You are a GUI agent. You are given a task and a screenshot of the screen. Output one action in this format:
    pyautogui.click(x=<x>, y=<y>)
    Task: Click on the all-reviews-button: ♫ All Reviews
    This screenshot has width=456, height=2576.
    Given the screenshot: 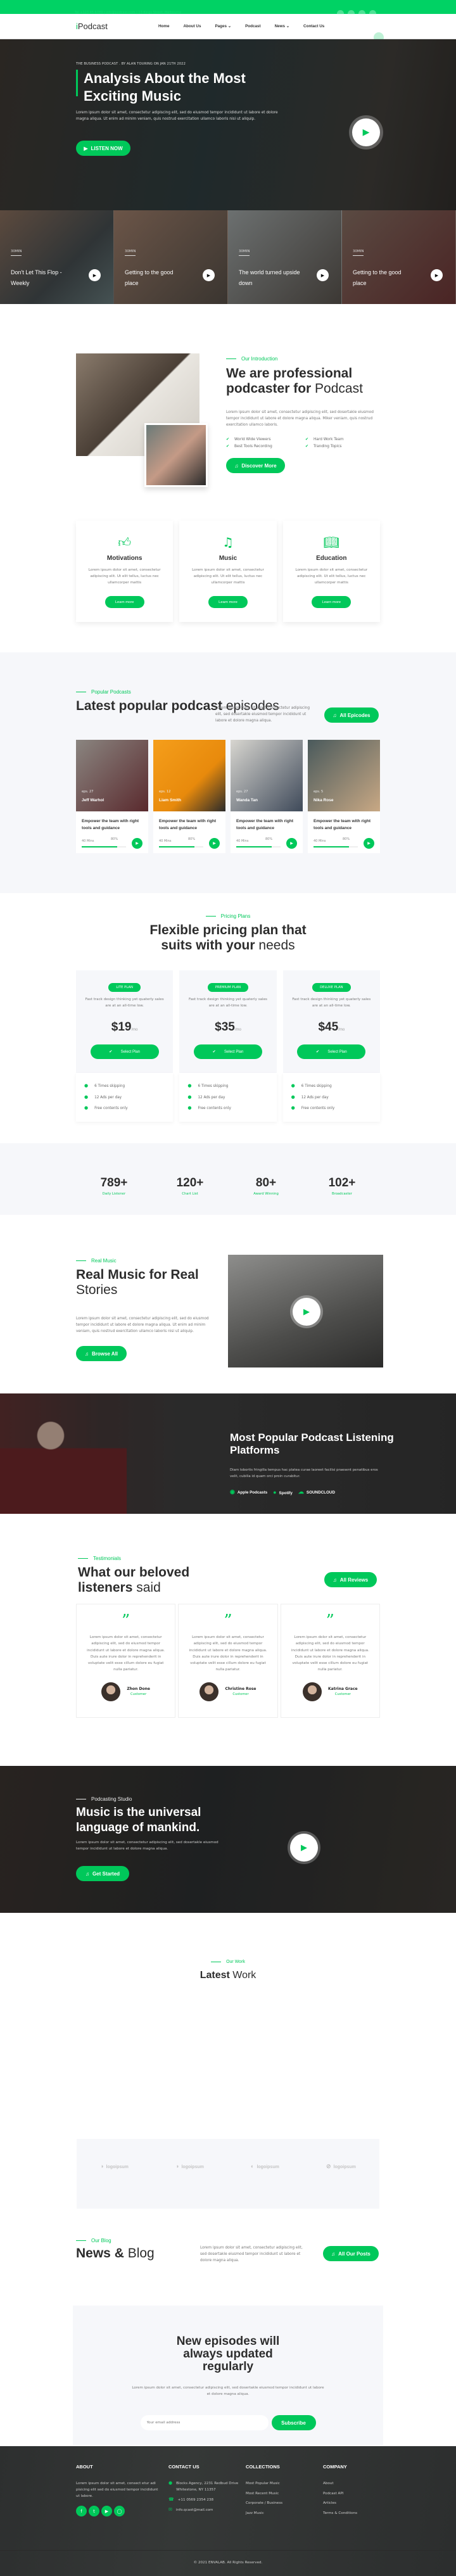 What is the action you would take?
    pyautogui.click(x=350, y=1580)
    